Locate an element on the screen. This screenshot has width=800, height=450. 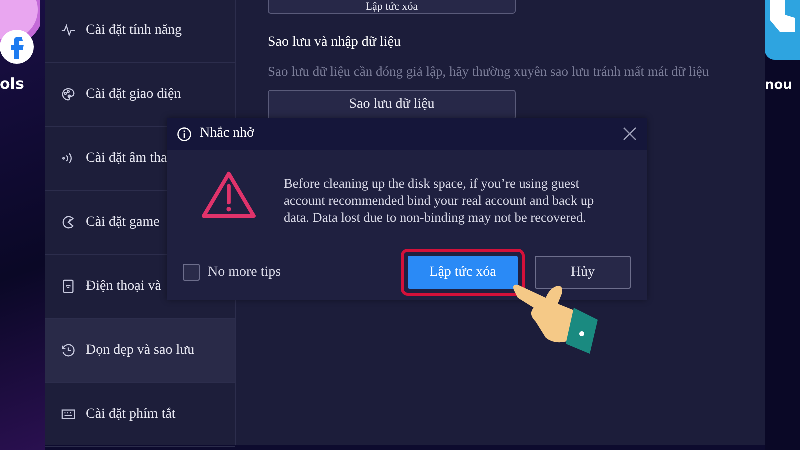
info-icon is located at coordinates (184, 134).